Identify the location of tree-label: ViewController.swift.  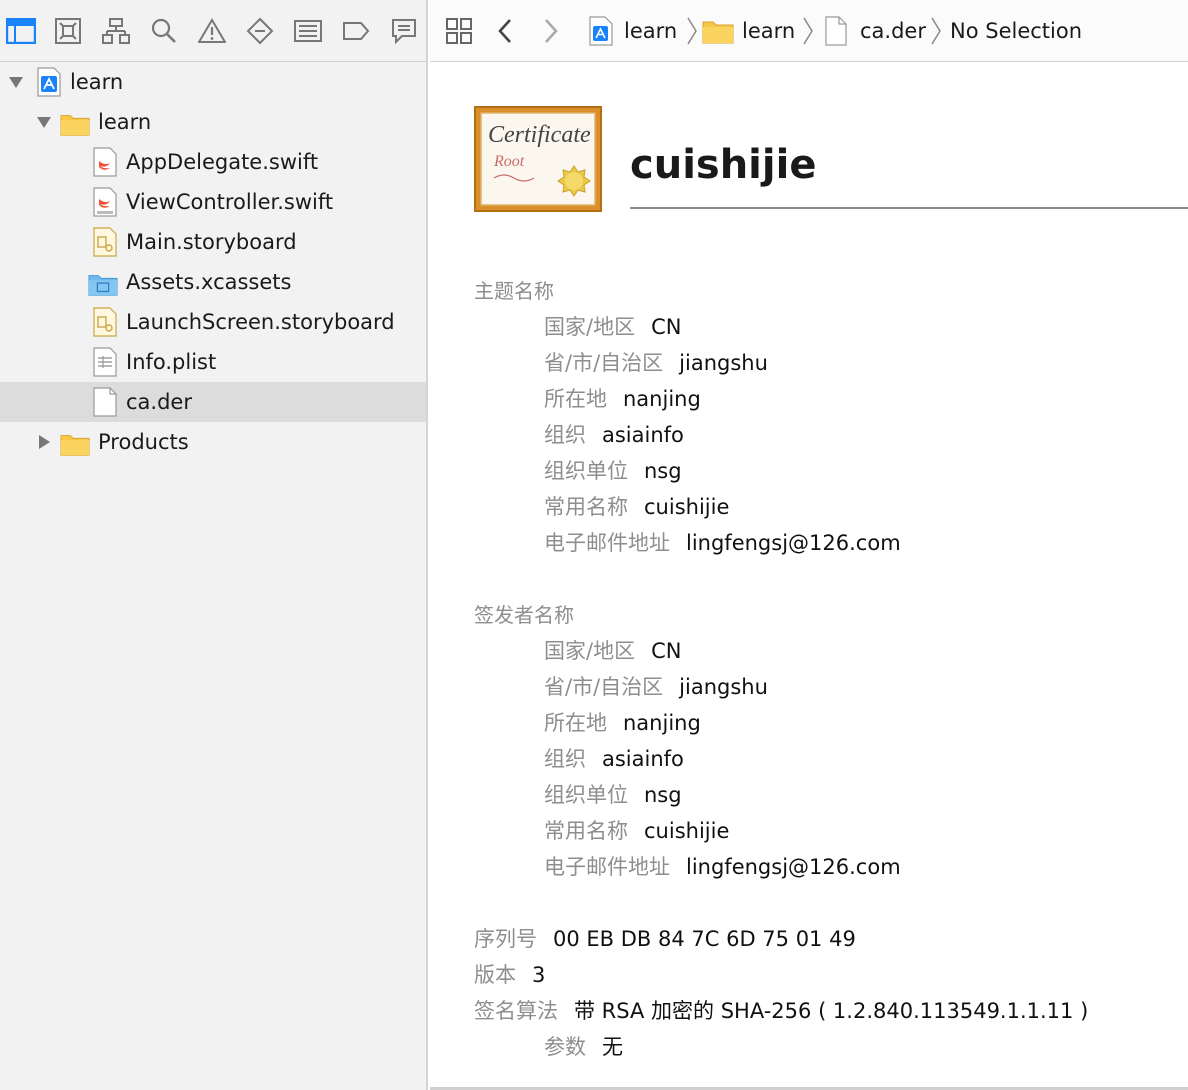
(230, 202).